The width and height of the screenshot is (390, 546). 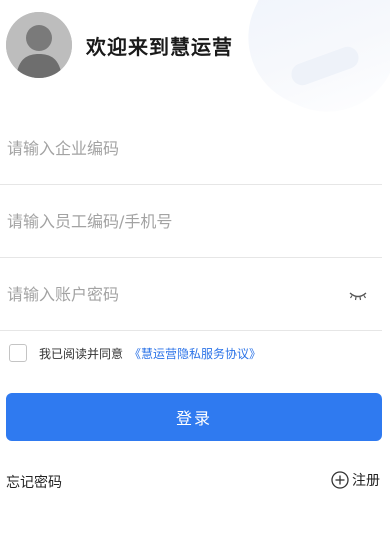 I want to click on forgot-password-link: 忘记密码, so click(x=34, y=482).